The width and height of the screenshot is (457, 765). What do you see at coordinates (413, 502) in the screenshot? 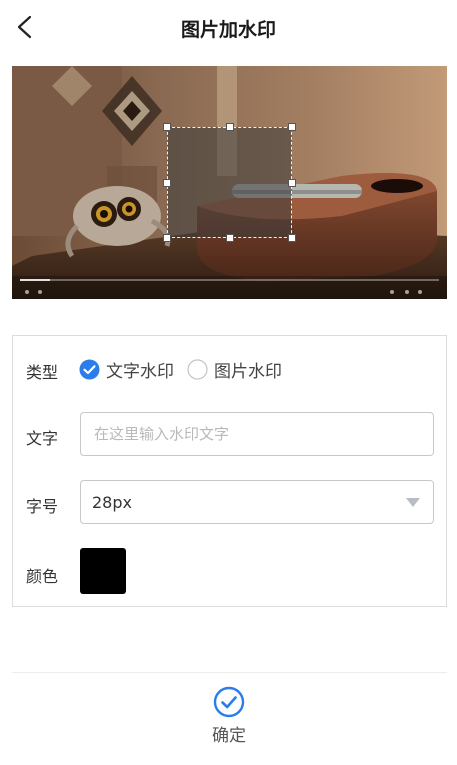
I see `caret-down-icon` at bounding box center [413, 502].